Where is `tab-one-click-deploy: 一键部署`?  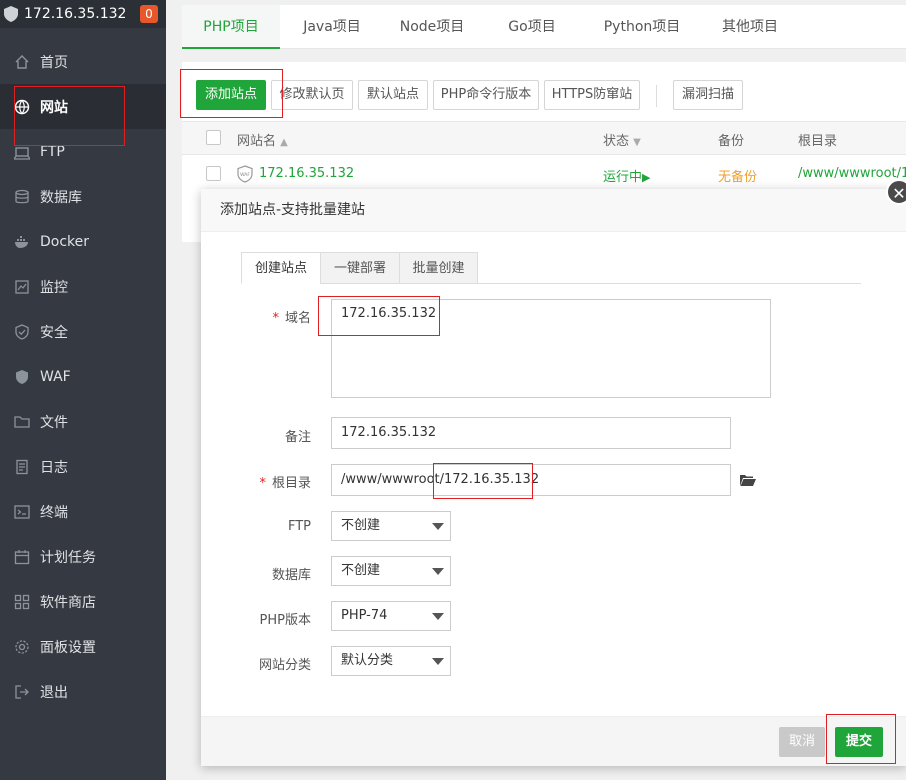
tab-one-click-deploy: 一键部署 is located at coordinates (360, 268).